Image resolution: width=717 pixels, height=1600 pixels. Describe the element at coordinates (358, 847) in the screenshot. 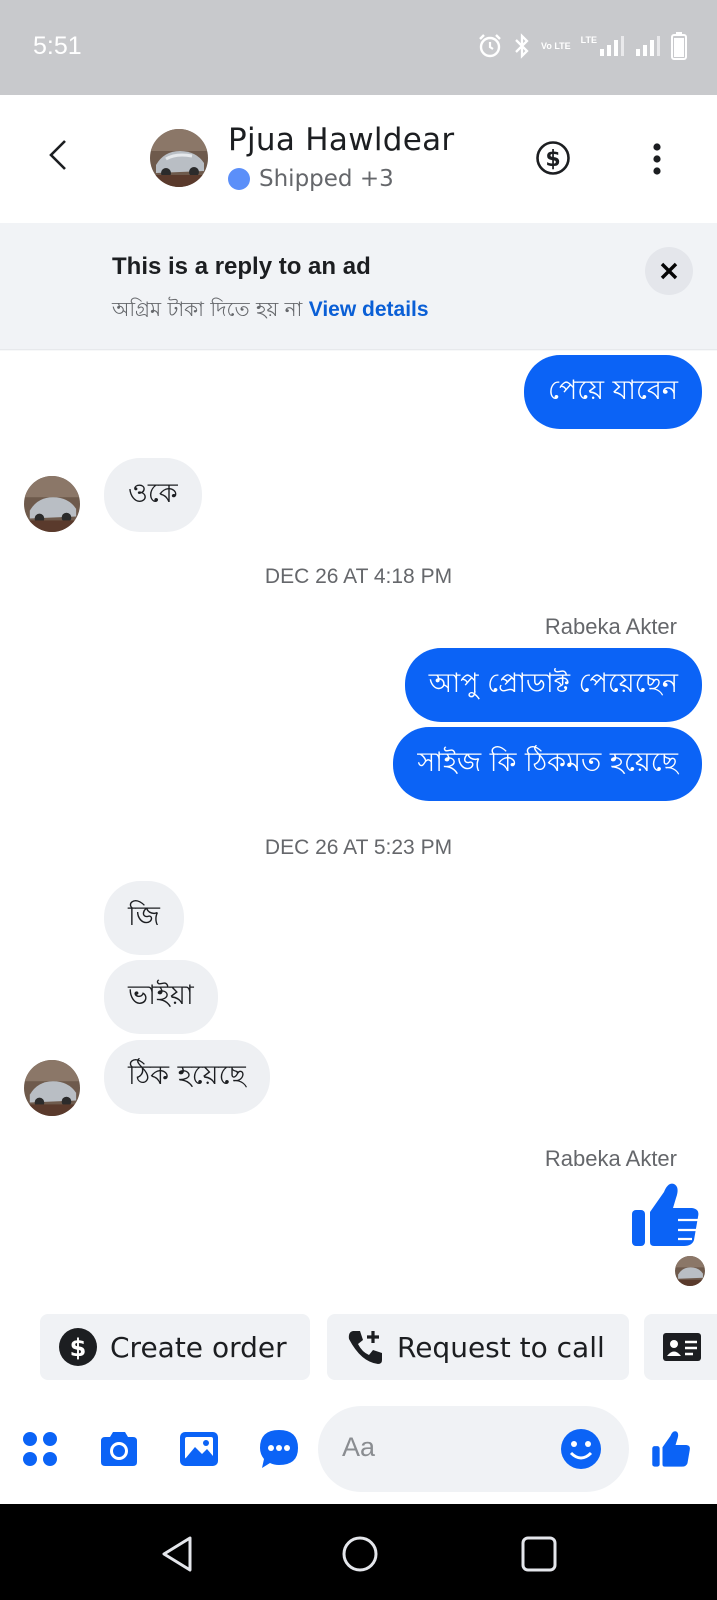

I see `message-timestamp: DEC 26 AT 5:23 PM` at that location.